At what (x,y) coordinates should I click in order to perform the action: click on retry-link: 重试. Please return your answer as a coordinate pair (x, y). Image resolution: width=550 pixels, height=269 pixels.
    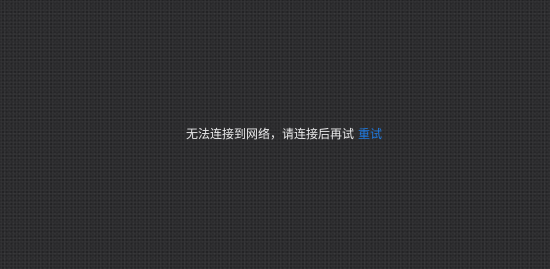
    Looking at the image, I should click on (370, 134).